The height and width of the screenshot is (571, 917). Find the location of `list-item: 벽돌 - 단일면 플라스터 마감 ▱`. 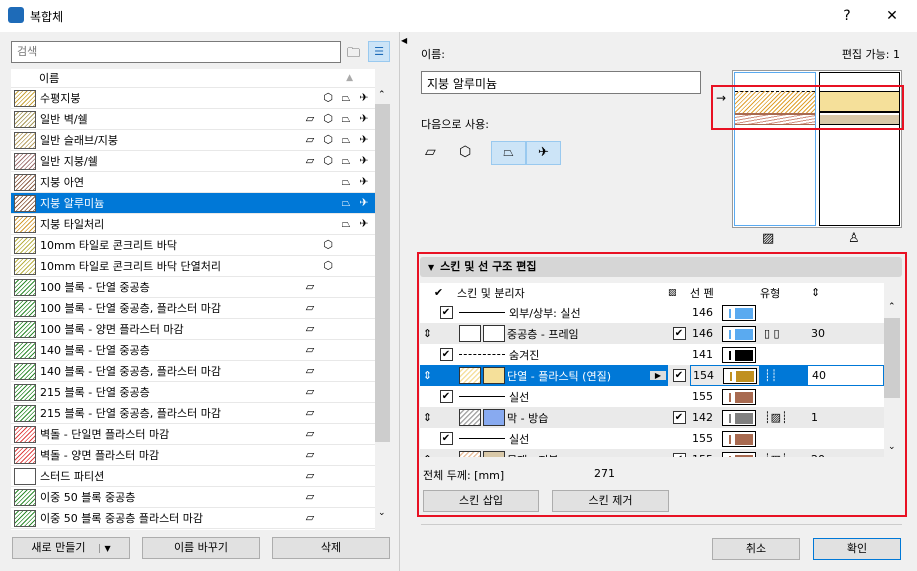

list-item: 벽돌 - 단일면 플라스터 마감 ▱ is located at coordinates (193, 434).